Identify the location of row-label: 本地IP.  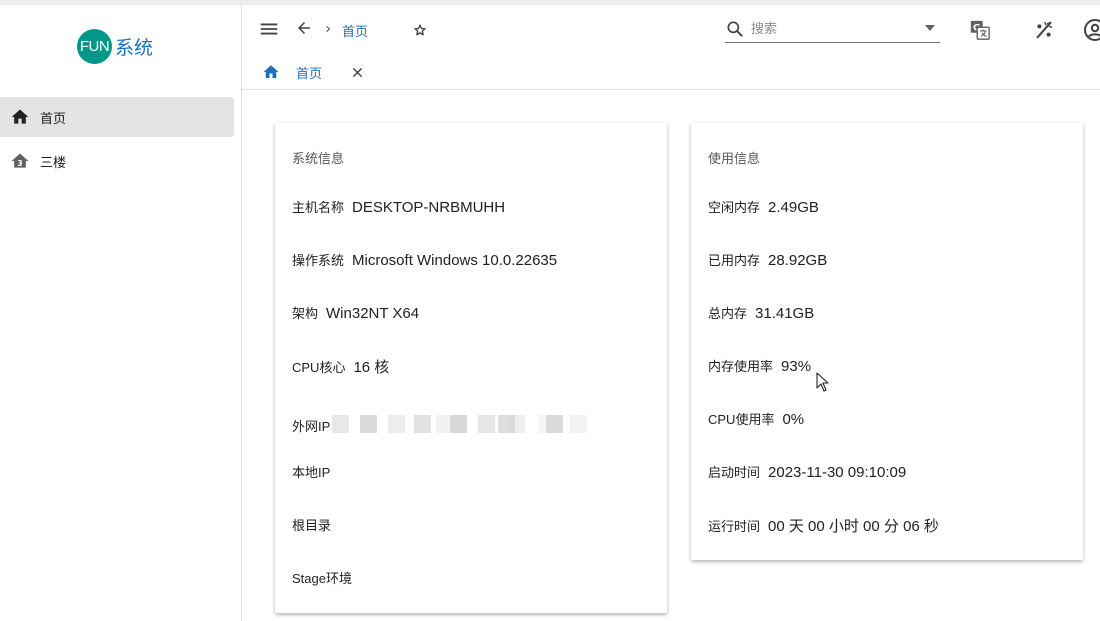
(311, 472).